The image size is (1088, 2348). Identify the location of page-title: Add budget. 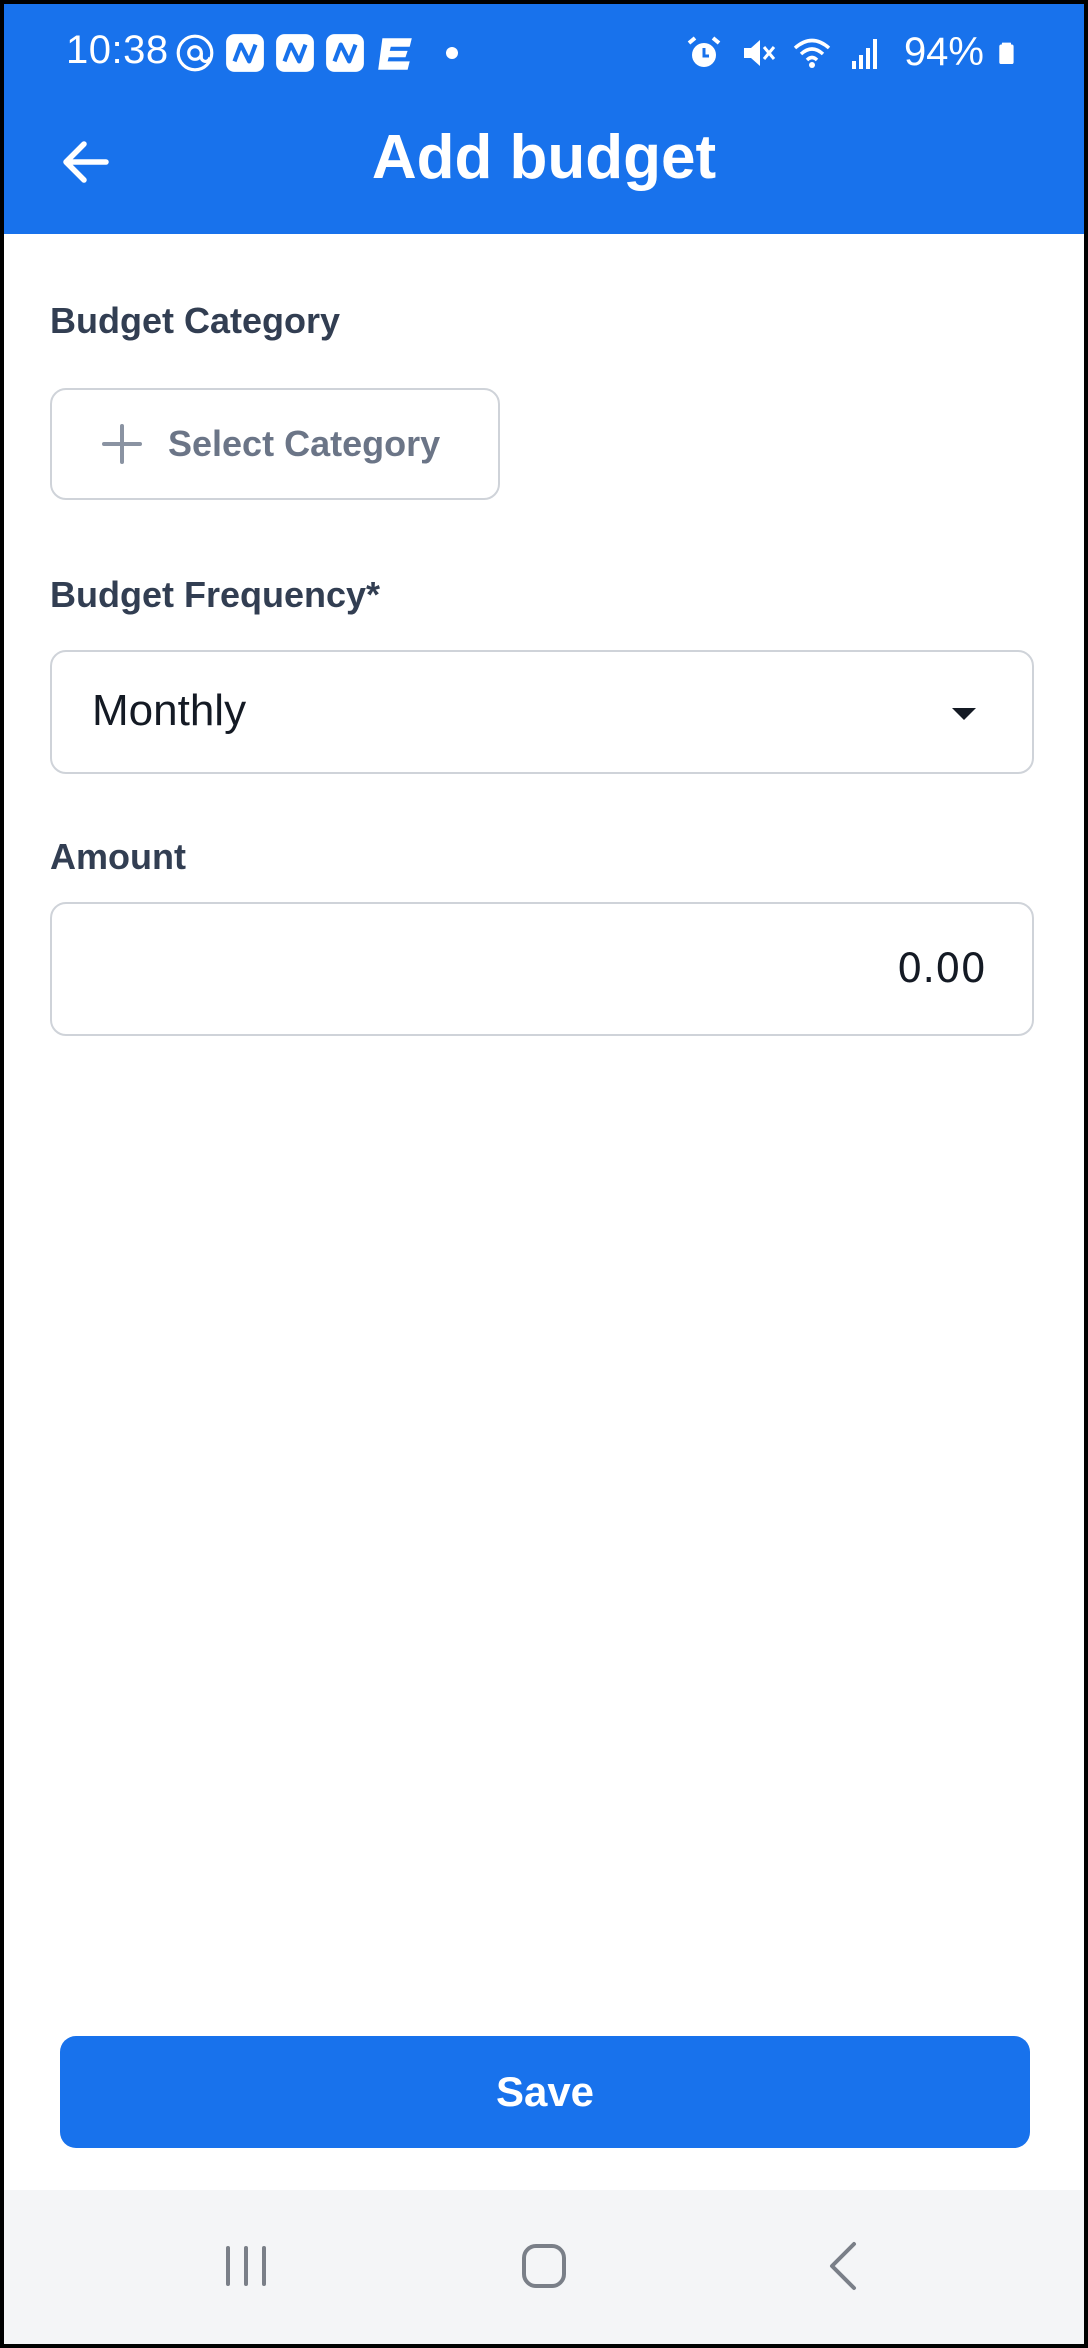
(544, 157).